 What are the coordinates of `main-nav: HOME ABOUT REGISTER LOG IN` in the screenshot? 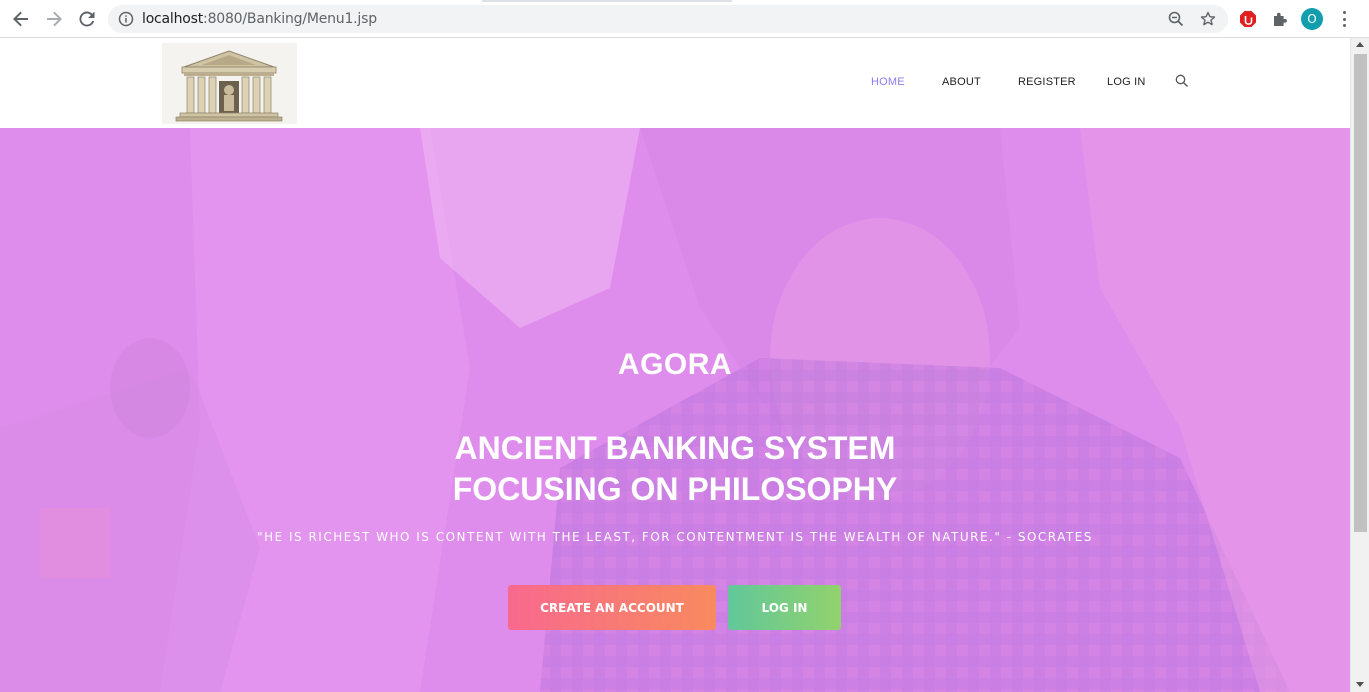 It's located at (675, 83).